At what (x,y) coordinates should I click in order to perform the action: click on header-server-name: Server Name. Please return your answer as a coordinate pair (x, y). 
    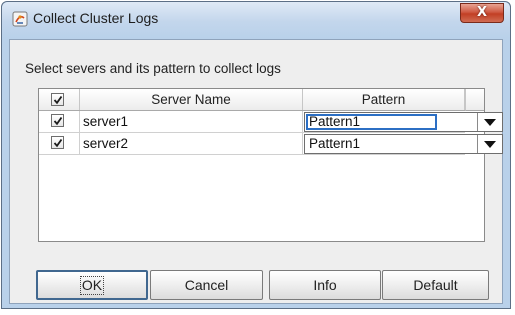
    Looking at the image, I should click on (191, 99).